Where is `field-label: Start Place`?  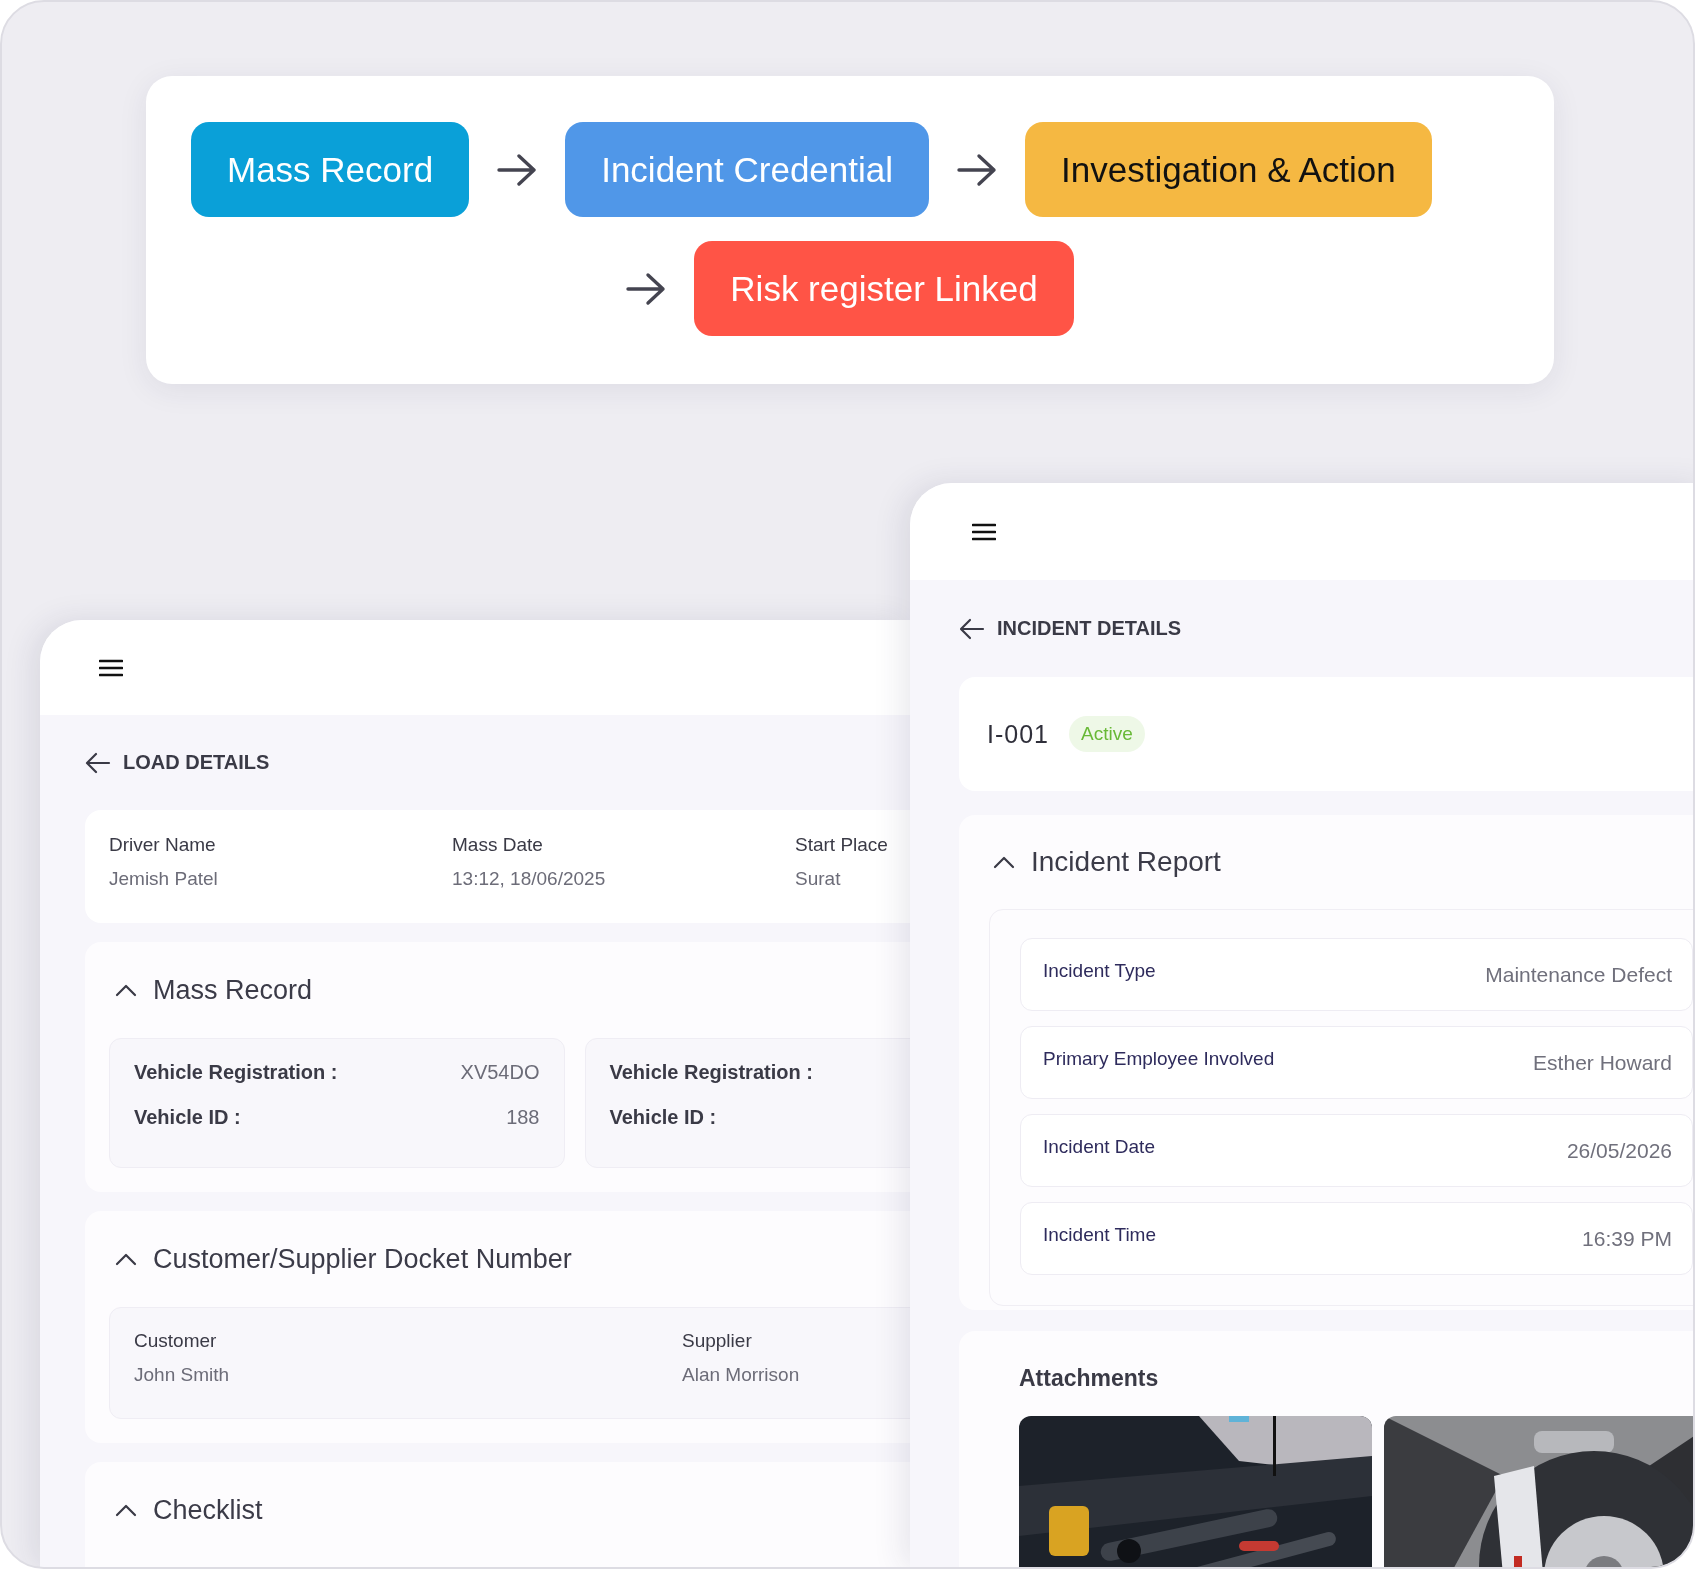
field-label: Start Place is located at coordinates (842, 845).